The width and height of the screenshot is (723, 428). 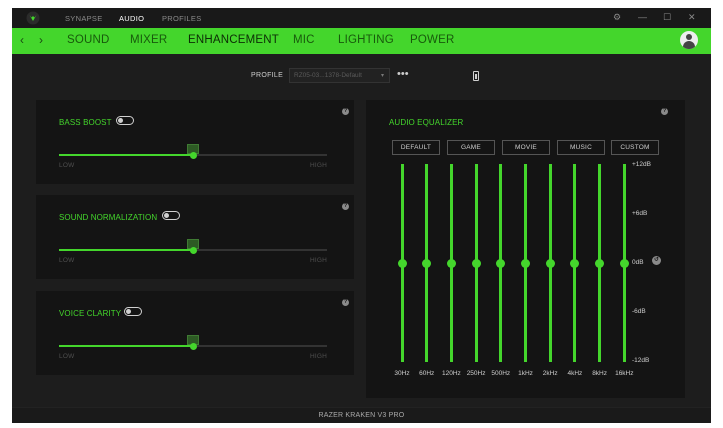 I want to click on preset-music-button: MUSIC, so click(x=581, y=147).